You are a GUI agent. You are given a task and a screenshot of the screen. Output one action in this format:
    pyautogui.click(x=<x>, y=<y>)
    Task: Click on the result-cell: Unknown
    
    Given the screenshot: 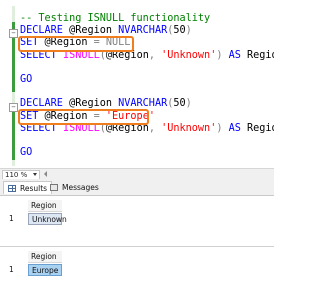 What is the action you would take?
    pyautogui.click(x=47, y=219)
    